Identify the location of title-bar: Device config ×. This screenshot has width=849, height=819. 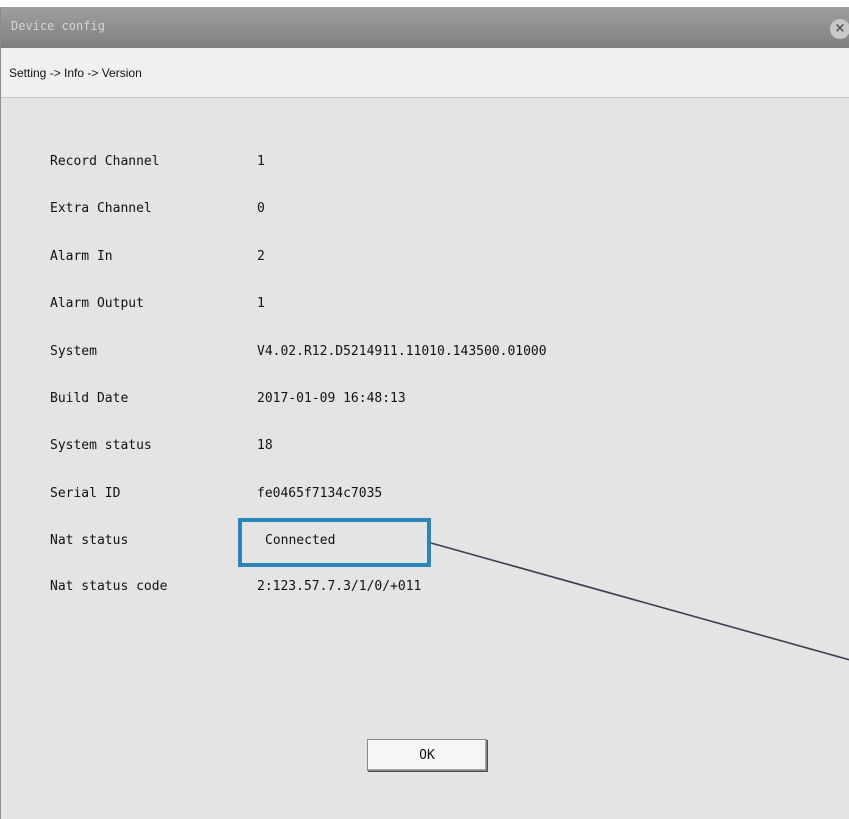
(425, 27).